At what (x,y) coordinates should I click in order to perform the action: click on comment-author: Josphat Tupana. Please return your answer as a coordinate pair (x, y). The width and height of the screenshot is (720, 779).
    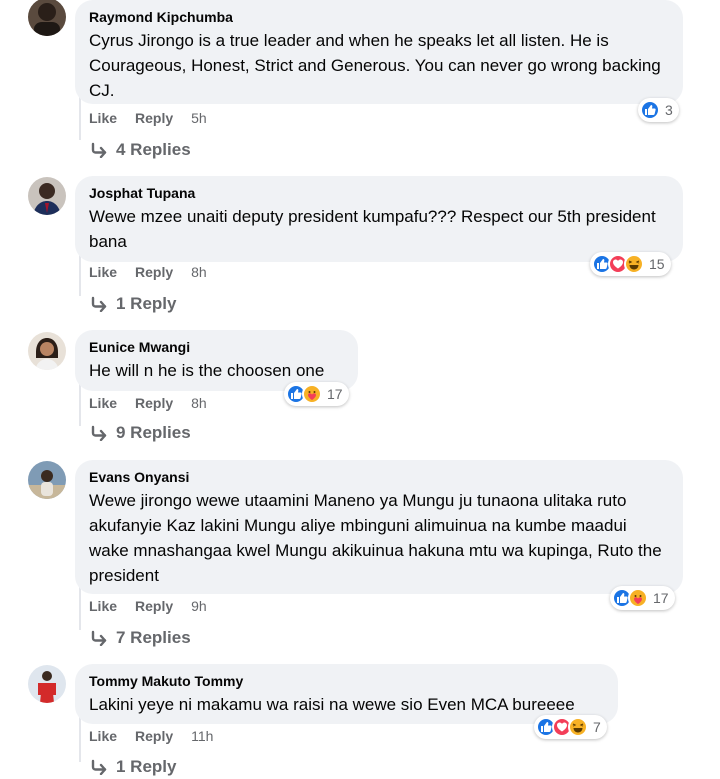
    Looking at the image, I should click on (379, 193).